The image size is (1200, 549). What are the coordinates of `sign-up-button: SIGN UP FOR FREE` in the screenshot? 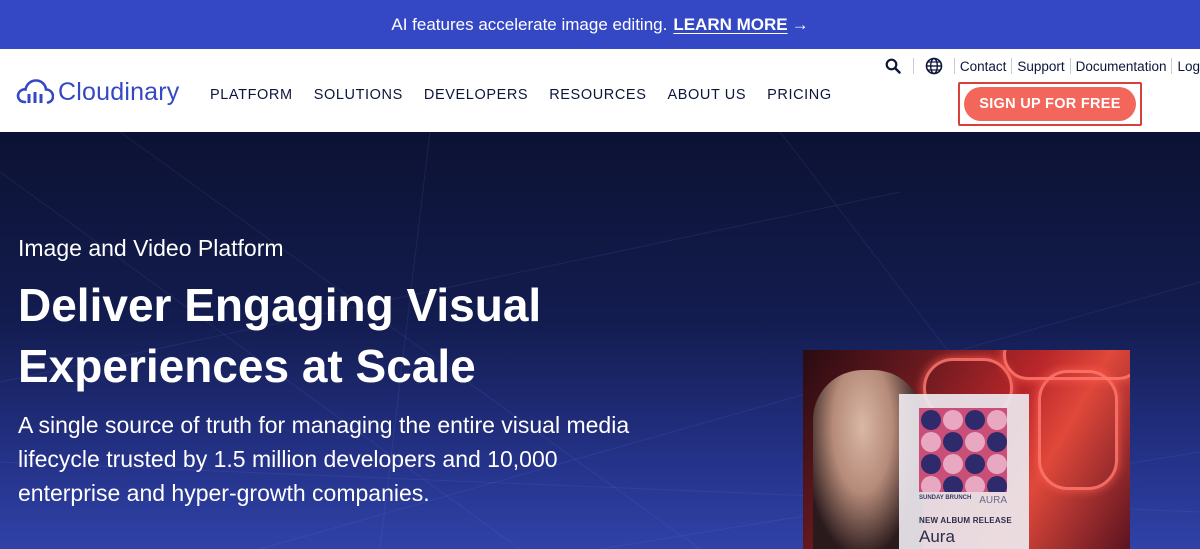 It's located at (1050, 104).